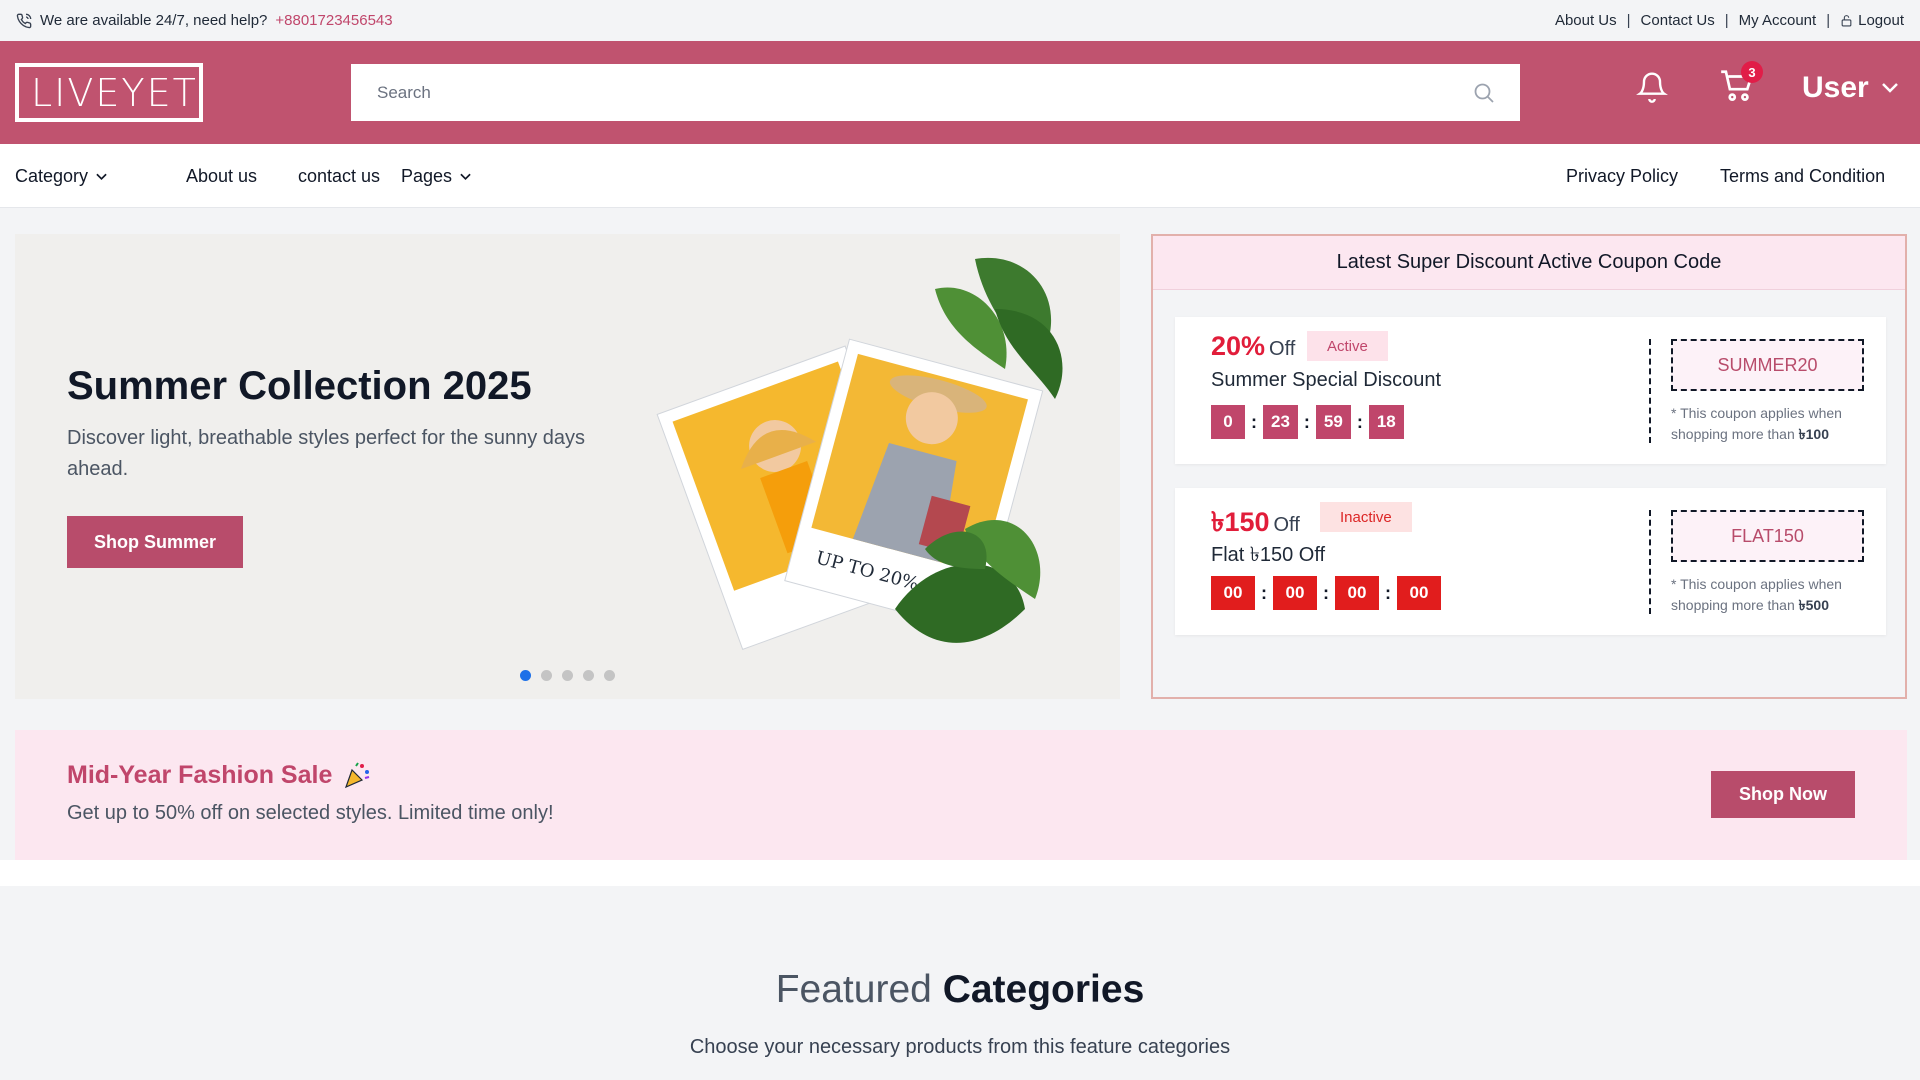 Image resolution: width=1920 pixels, height=1080 pixels. What do you see at coordinates (154, 20) in the screenshot?
I see `help-text: We are available 24/7, need help?` at bounding box center [154, 20].